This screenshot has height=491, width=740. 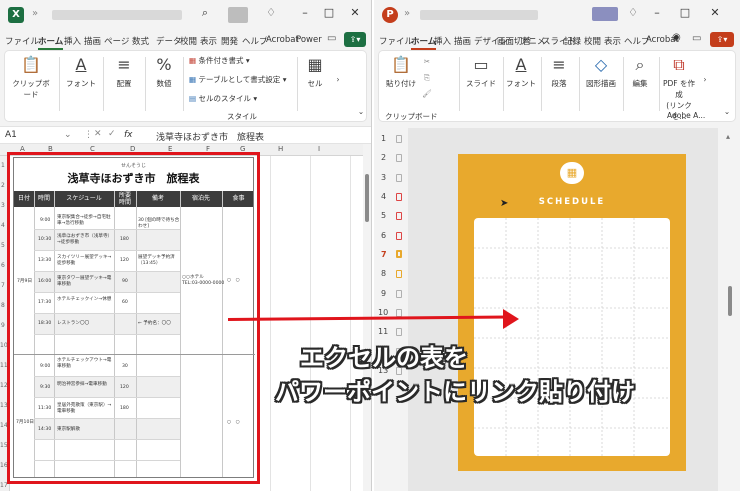 What do you see at coordinates (676, 37) in the screenshot?
I see `record-icon: ◉` at bounding box center [676, 37].